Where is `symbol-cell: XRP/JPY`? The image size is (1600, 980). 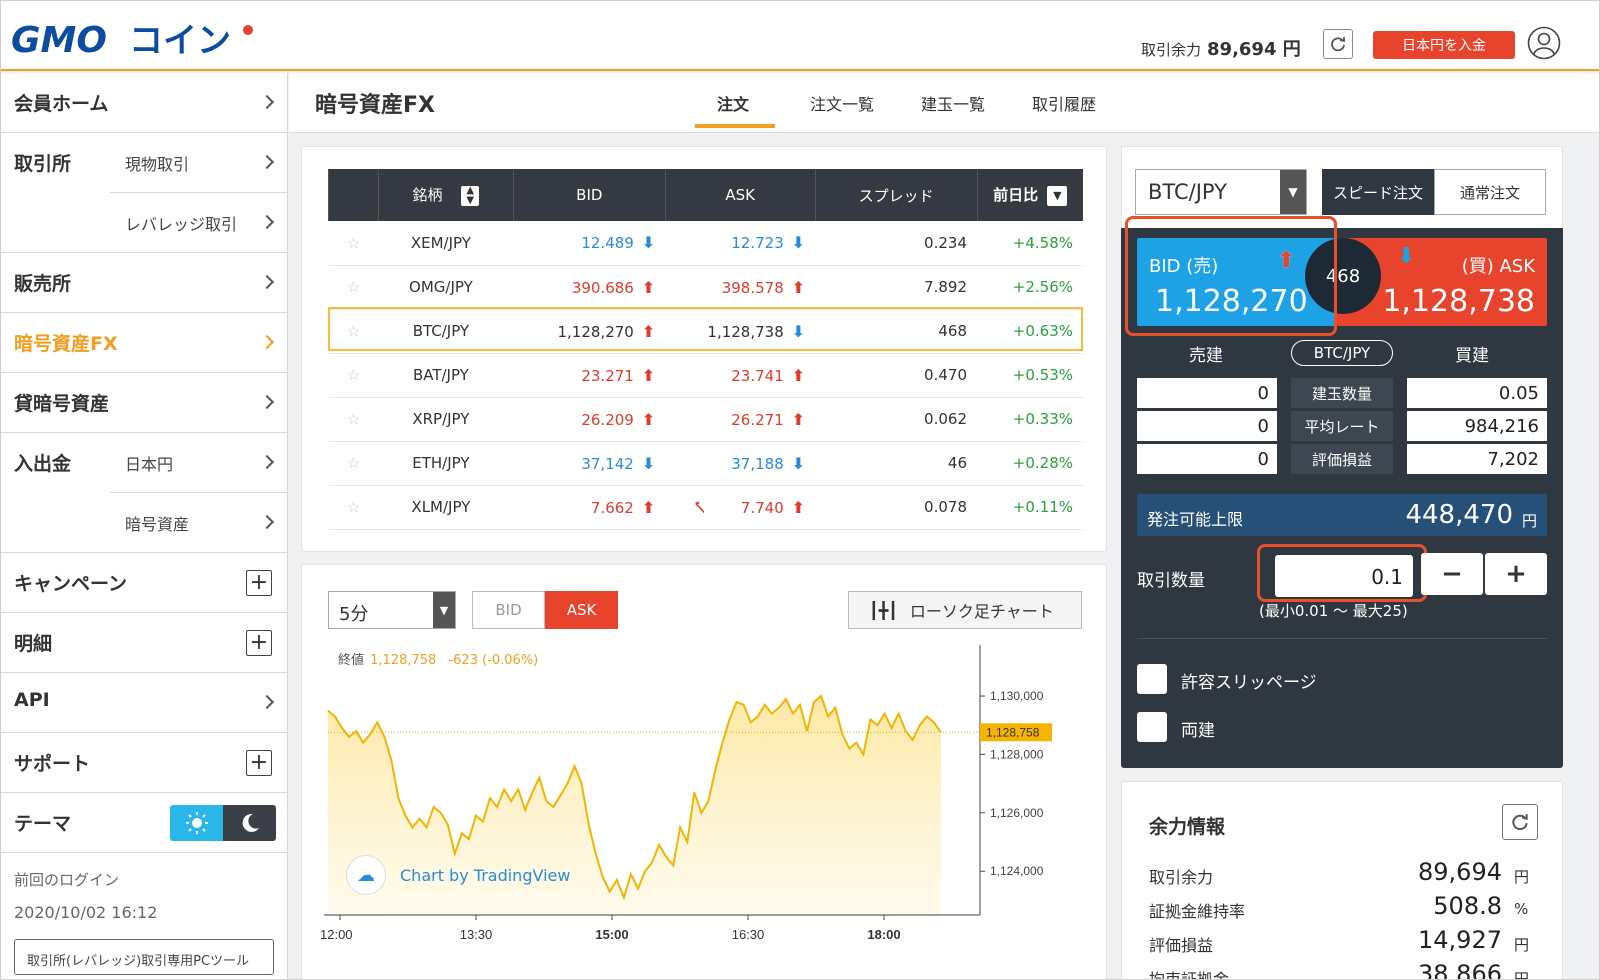
symbol-cell: XRP/JPY is located at coordinates (446, 419).